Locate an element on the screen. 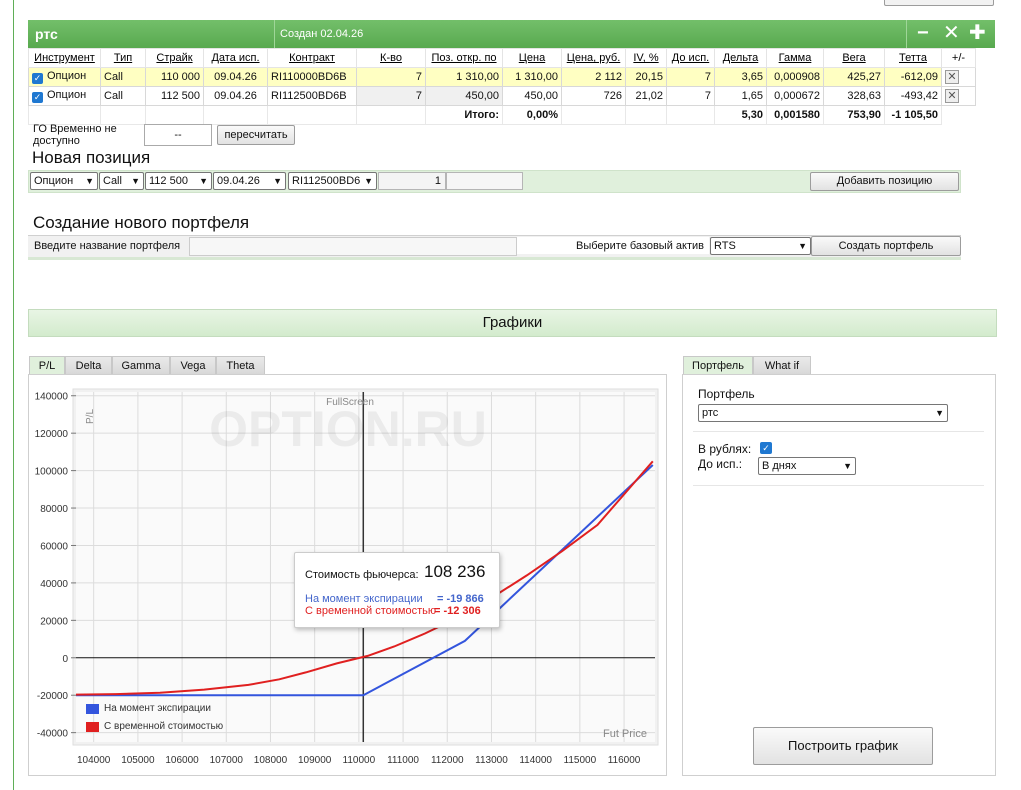 Image resolution: width=1021 pixels, height=790 pixels. x-tick-label: 104000 is located at coordinates (94, 760).